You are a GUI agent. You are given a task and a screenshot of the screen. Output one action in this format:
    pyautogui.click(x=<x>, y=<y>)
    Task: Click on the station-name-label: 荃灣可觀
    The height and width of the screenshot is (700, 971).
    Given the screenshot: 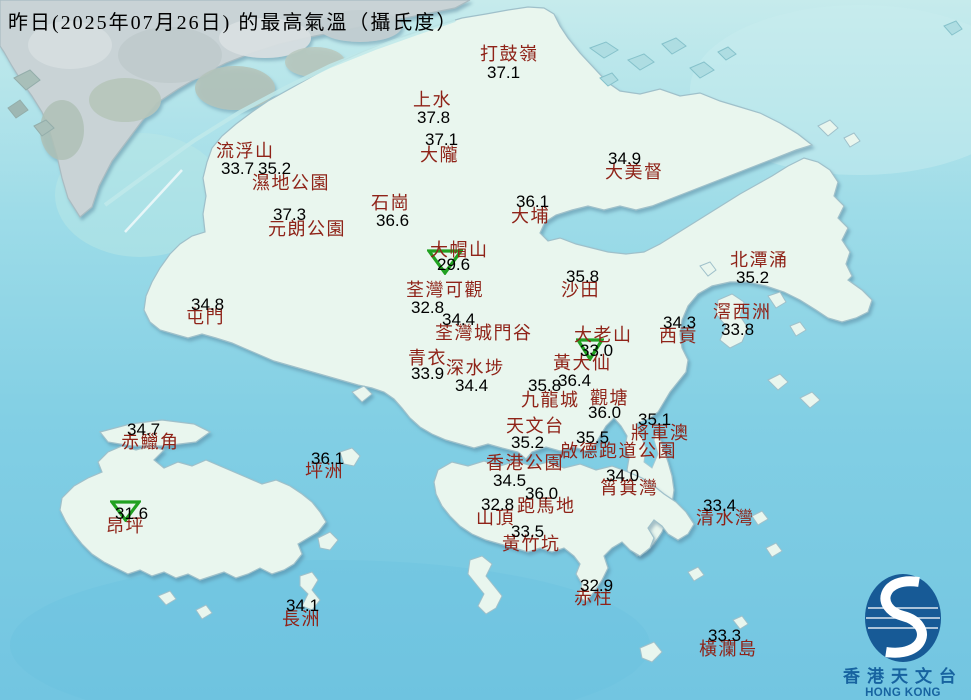 What is the action you would take?
    pyautogui.click(x=445, y=290)
    